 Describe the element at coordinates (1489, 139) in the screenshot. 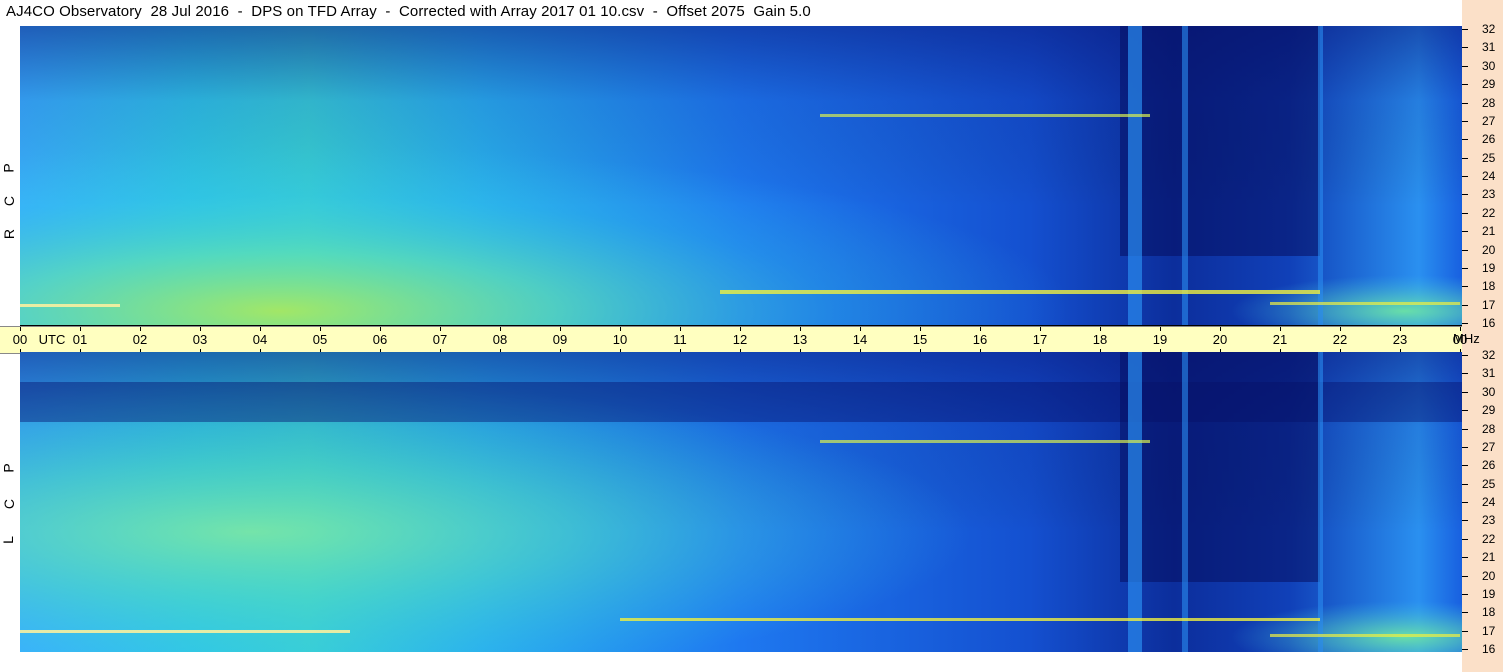

I see `rcp-frequency-label: 26` at that location.